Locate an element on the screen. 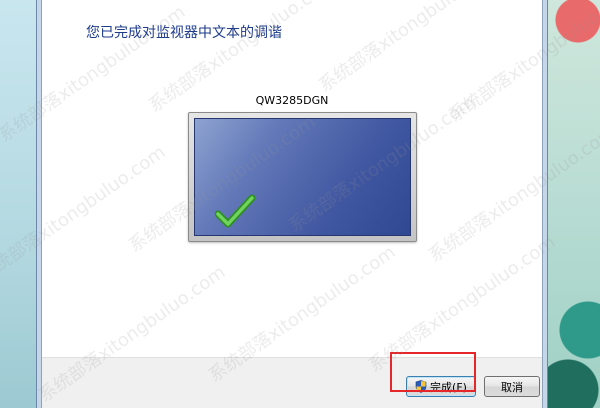  page-title: 您已完成对监视器中文本的调谐 is located at coordinates (184, 33).